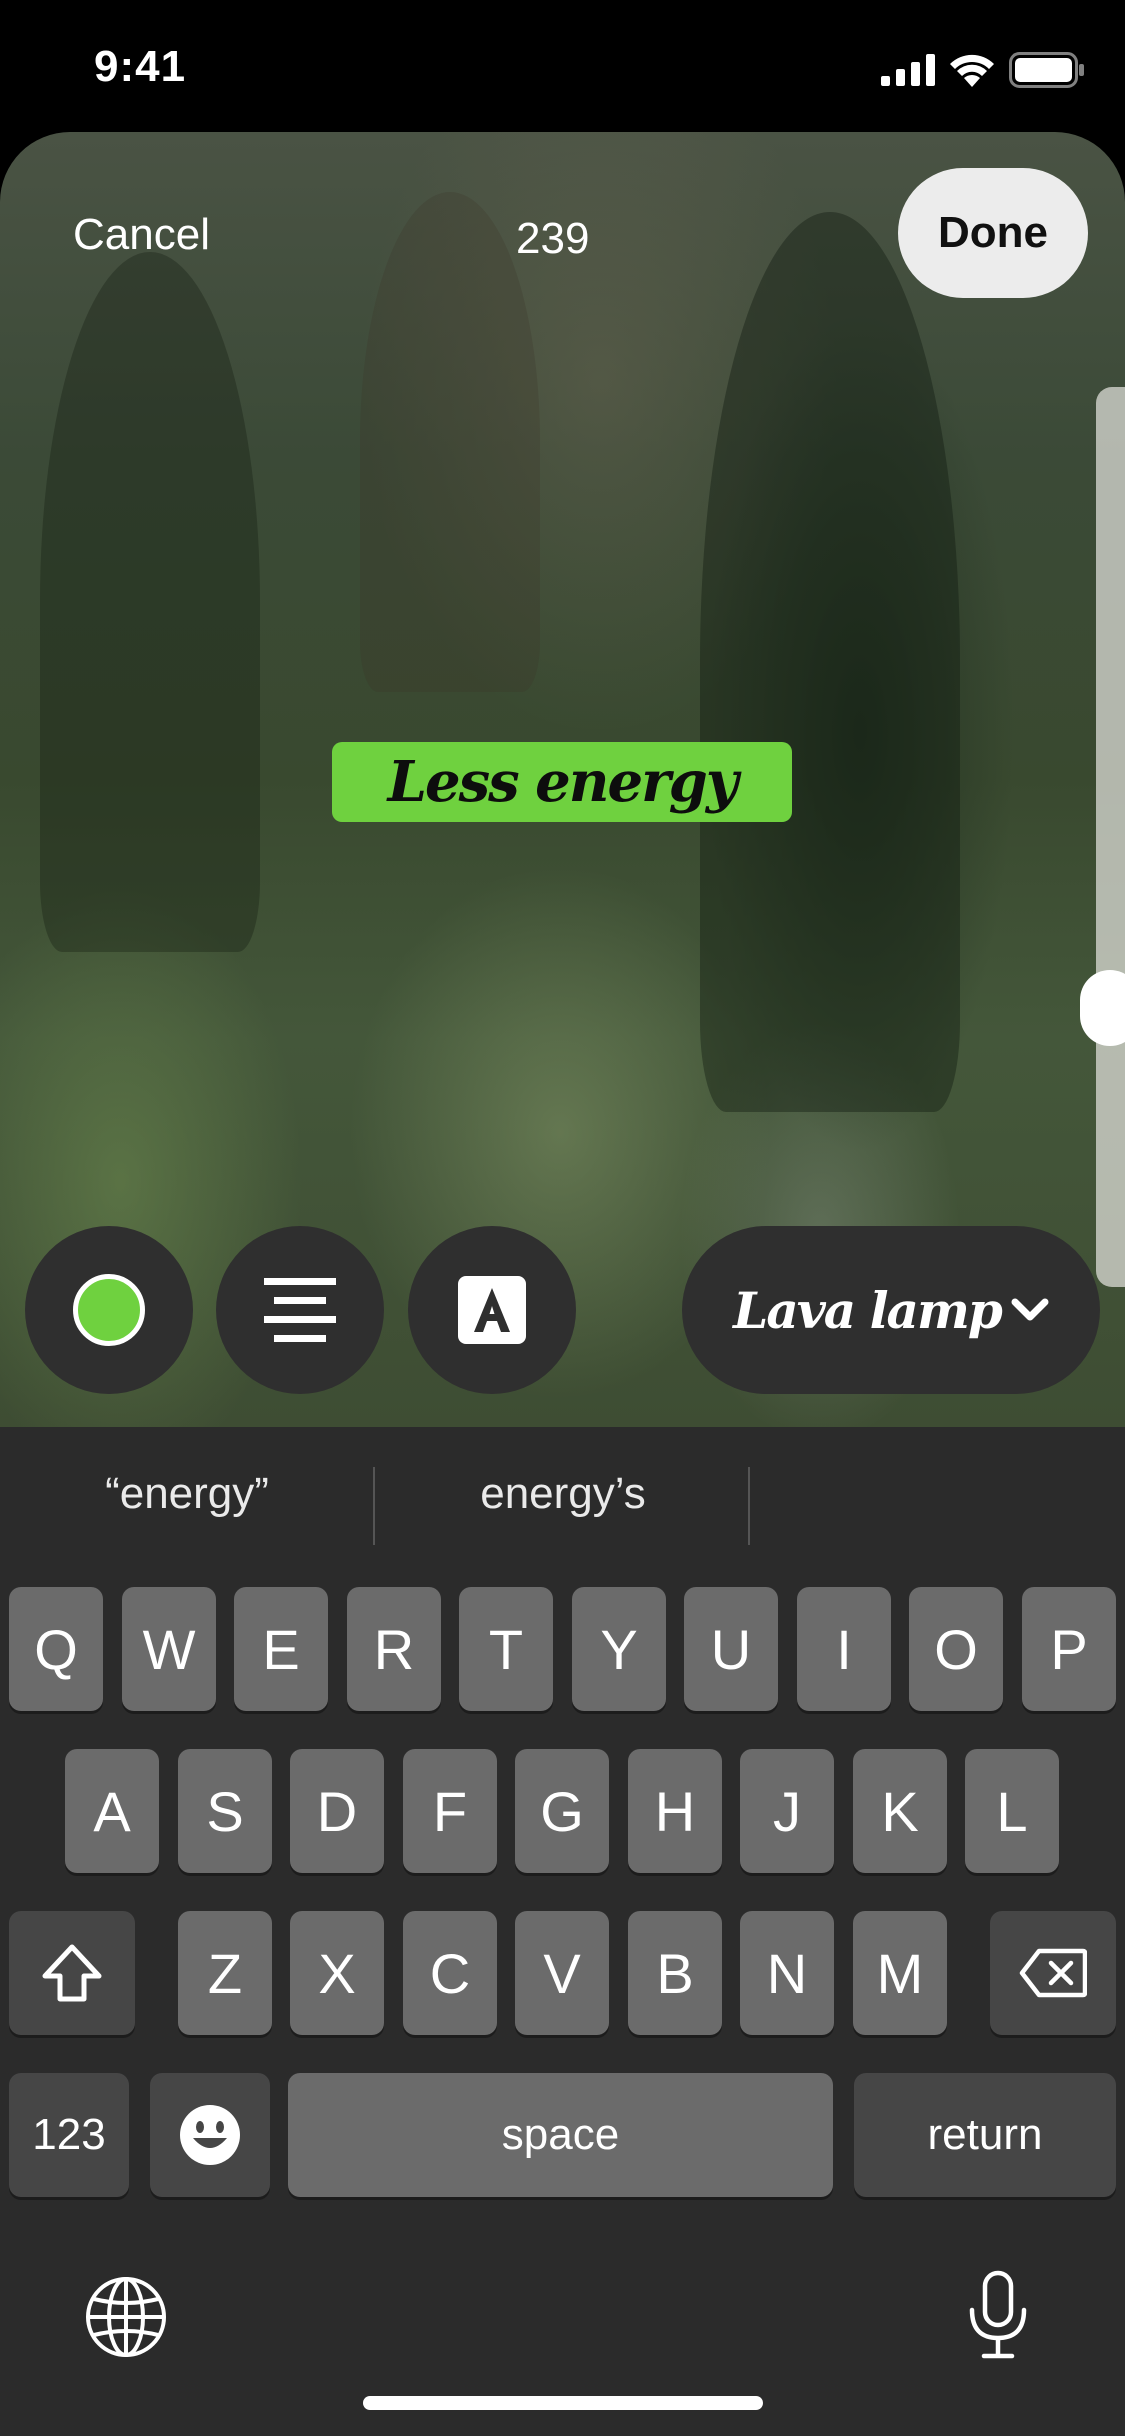 The width and height of the screenshot is (1125, 2436). I want to click on delete-backward-icon, so click(1053, 1973).